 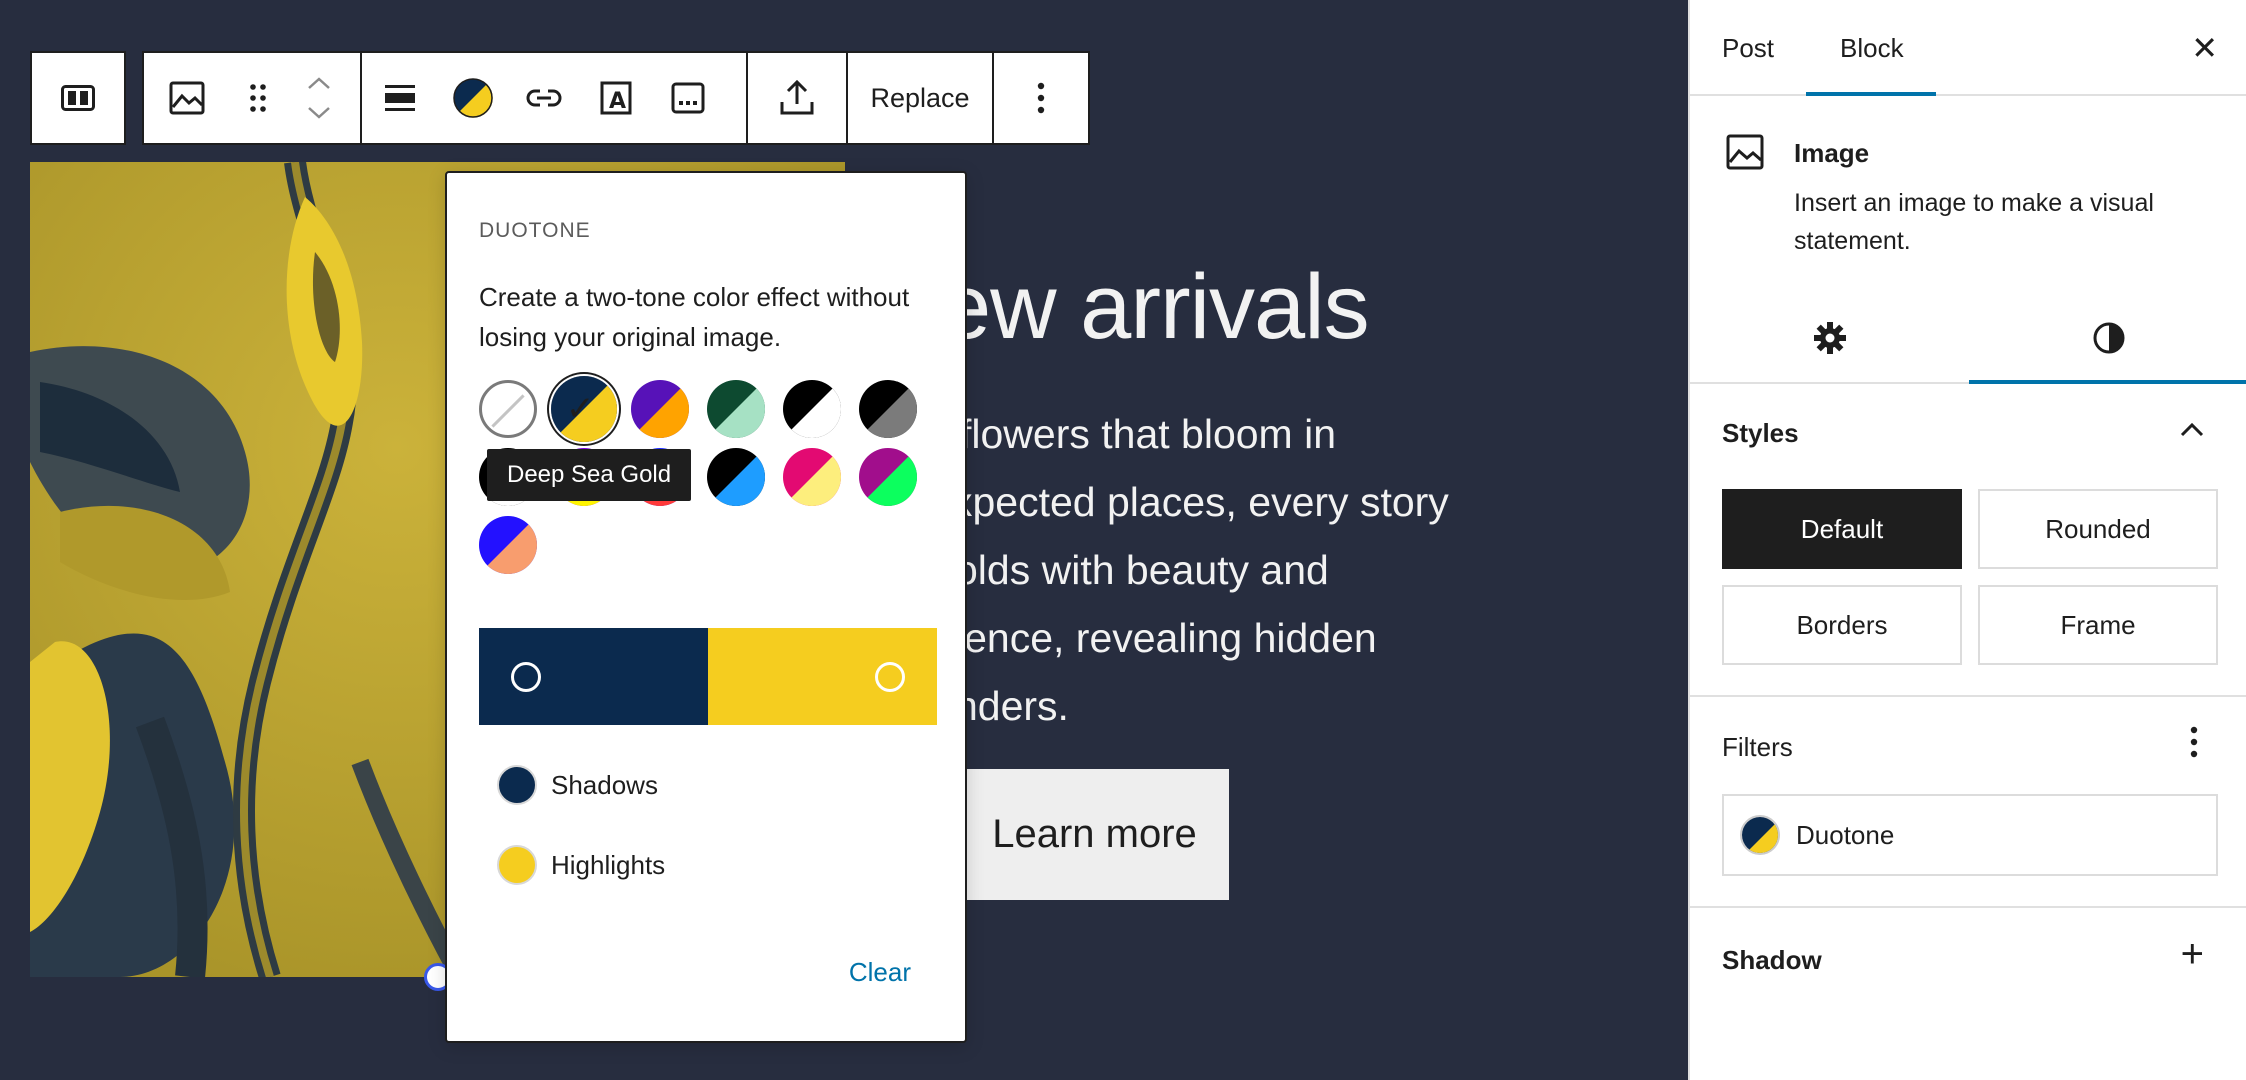 I want to click on hero-line: ience, revealing hidden, so click(x=1166, y=638).